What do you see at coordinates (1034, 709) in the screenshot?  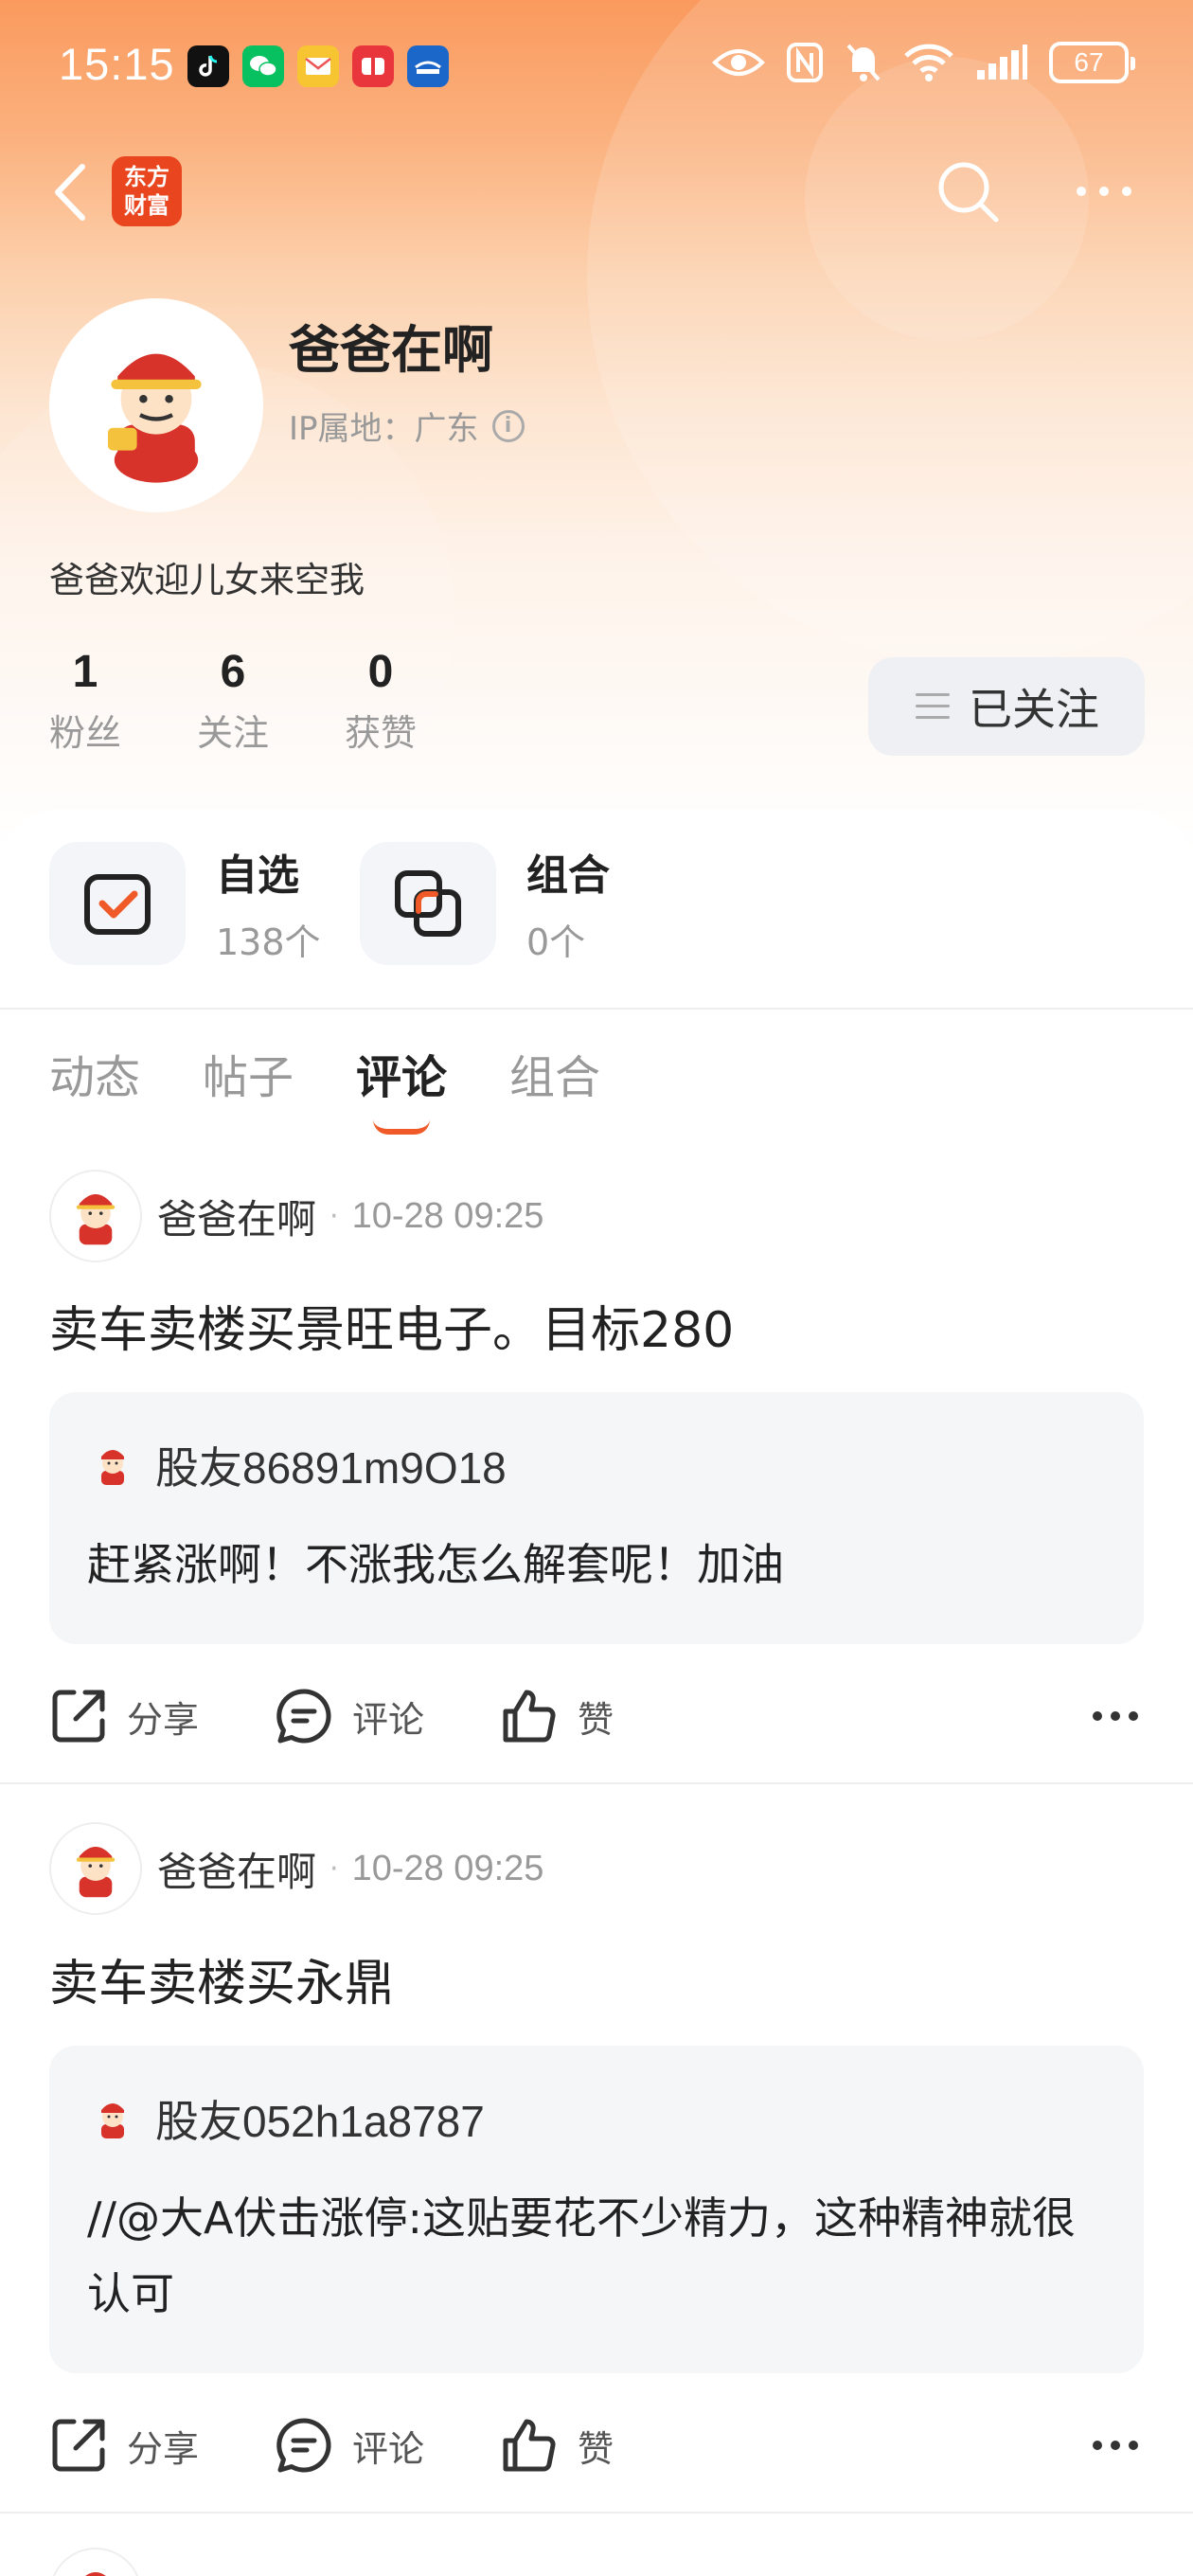 I see `followed-label: 已关注` at bounding box center [1034, 709].